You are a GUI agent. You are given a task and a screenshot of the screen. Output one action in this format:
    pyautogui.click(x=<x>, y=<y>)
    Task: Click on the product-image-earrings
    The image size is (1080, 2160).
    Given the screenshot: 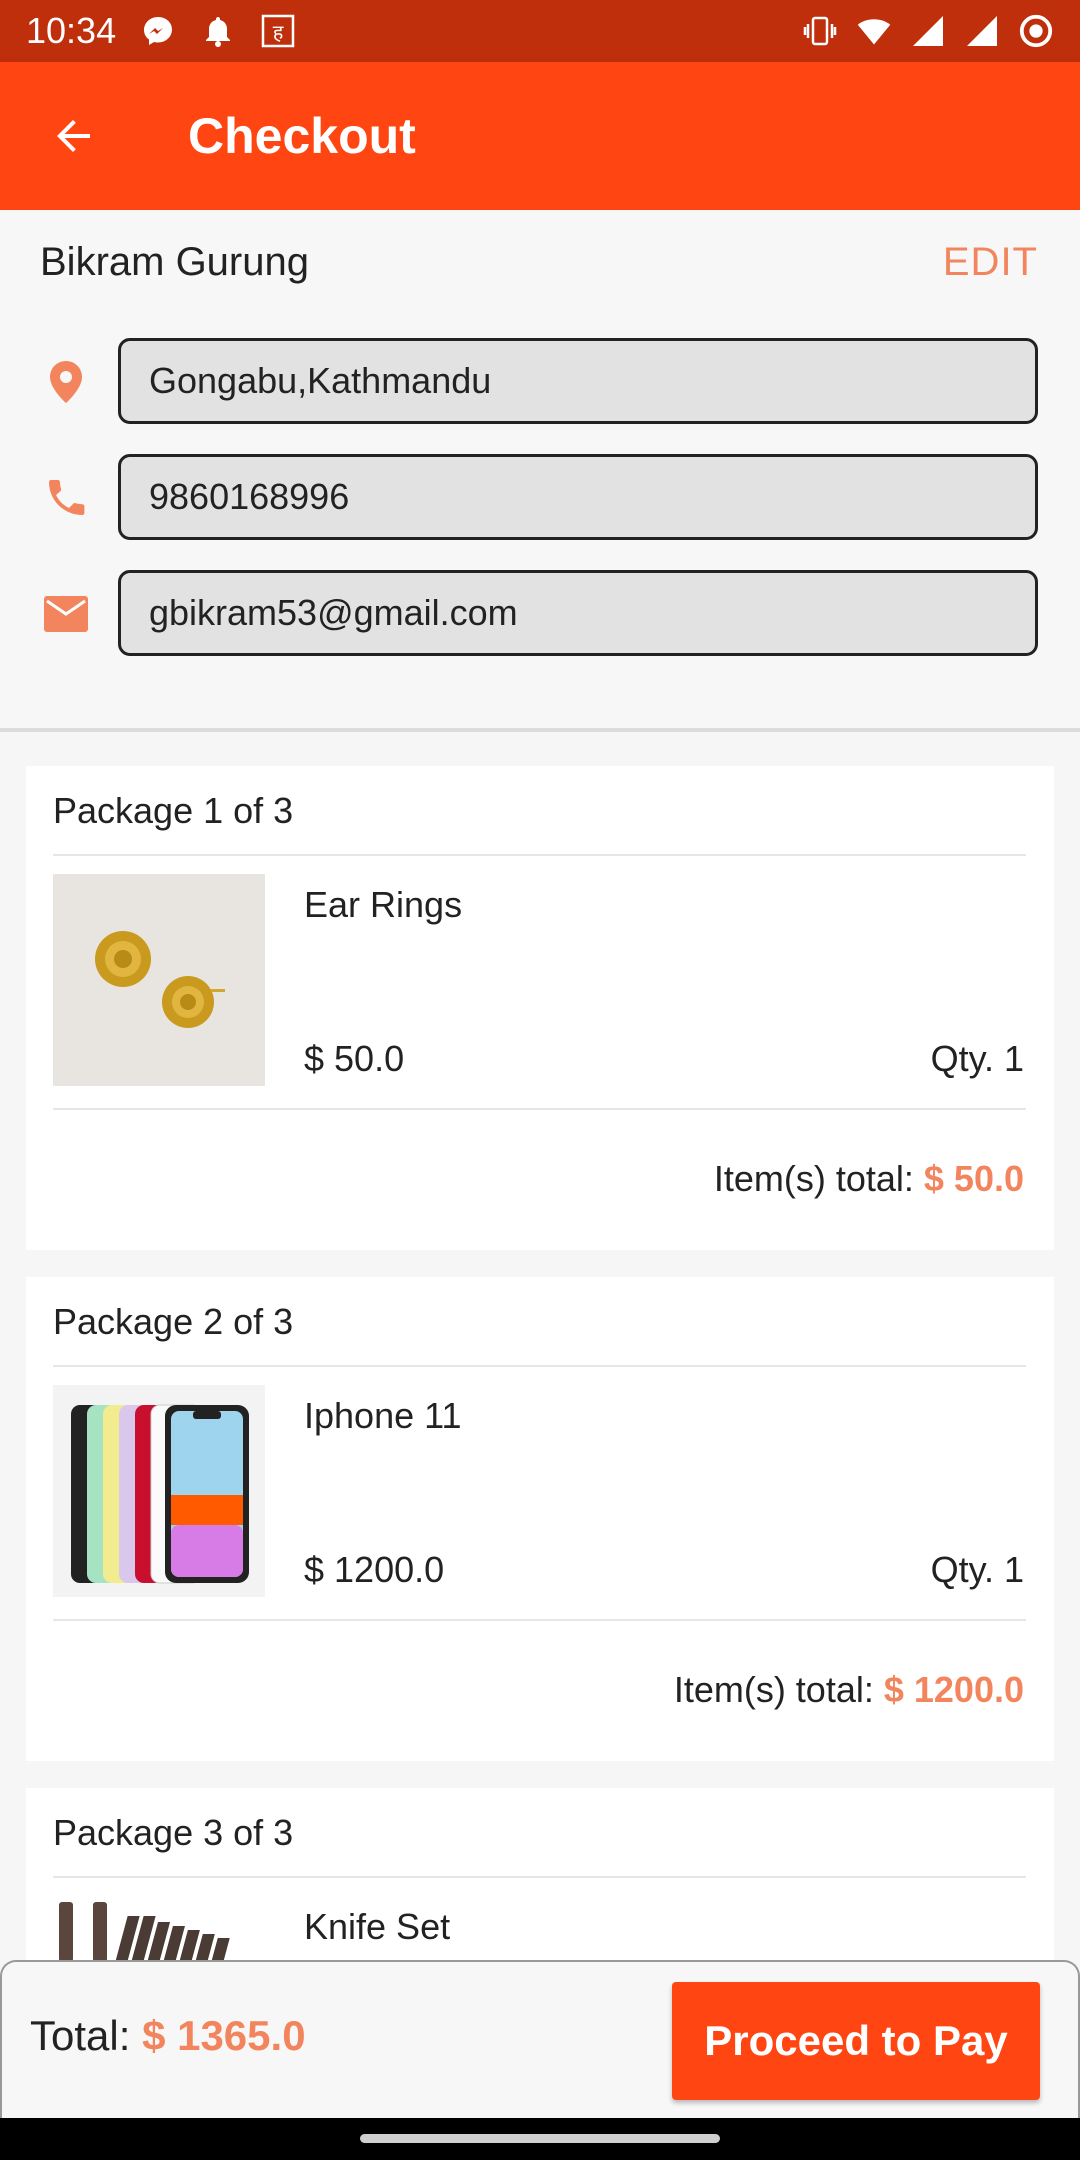 What is the action you would take?
    pyautogui.click(x=159, y=980)
    